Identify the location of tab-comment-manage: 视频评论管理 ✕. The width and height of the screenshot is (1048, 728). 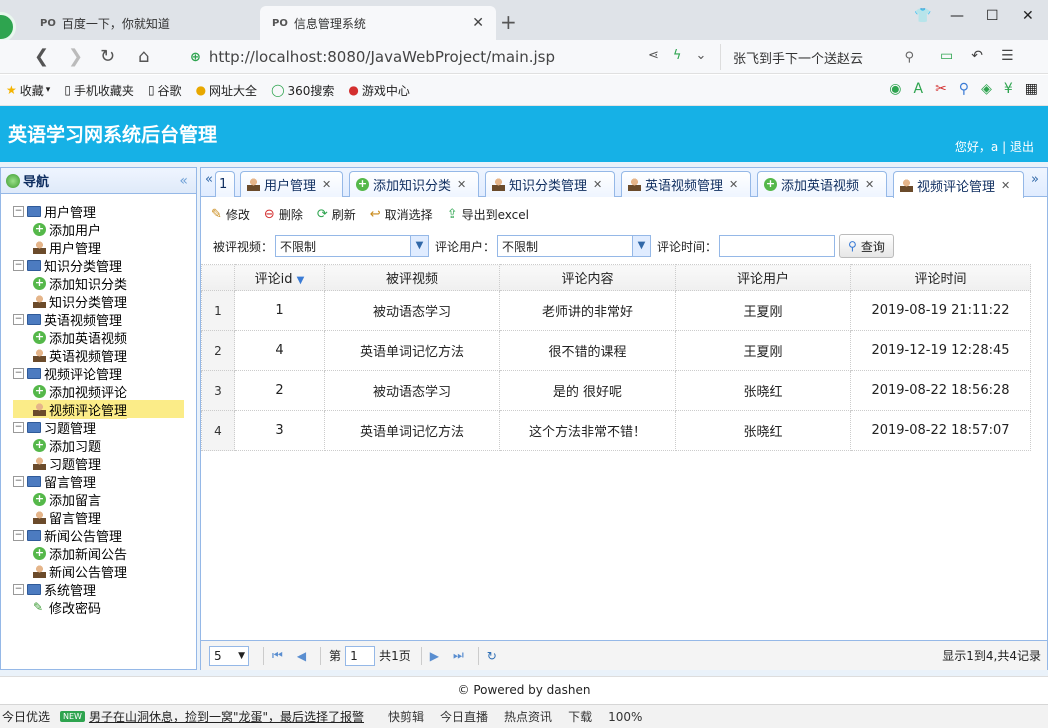
(958, 184).